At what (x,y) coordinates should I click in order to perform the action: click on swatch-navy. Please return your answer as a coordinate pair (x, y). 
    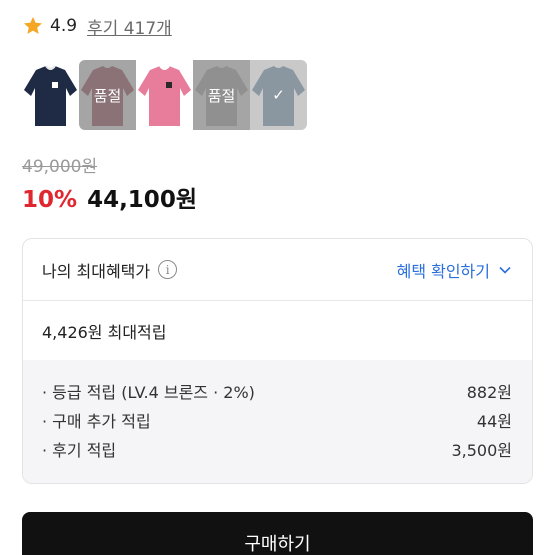
    Looking at the image, I should click on (50, 95).